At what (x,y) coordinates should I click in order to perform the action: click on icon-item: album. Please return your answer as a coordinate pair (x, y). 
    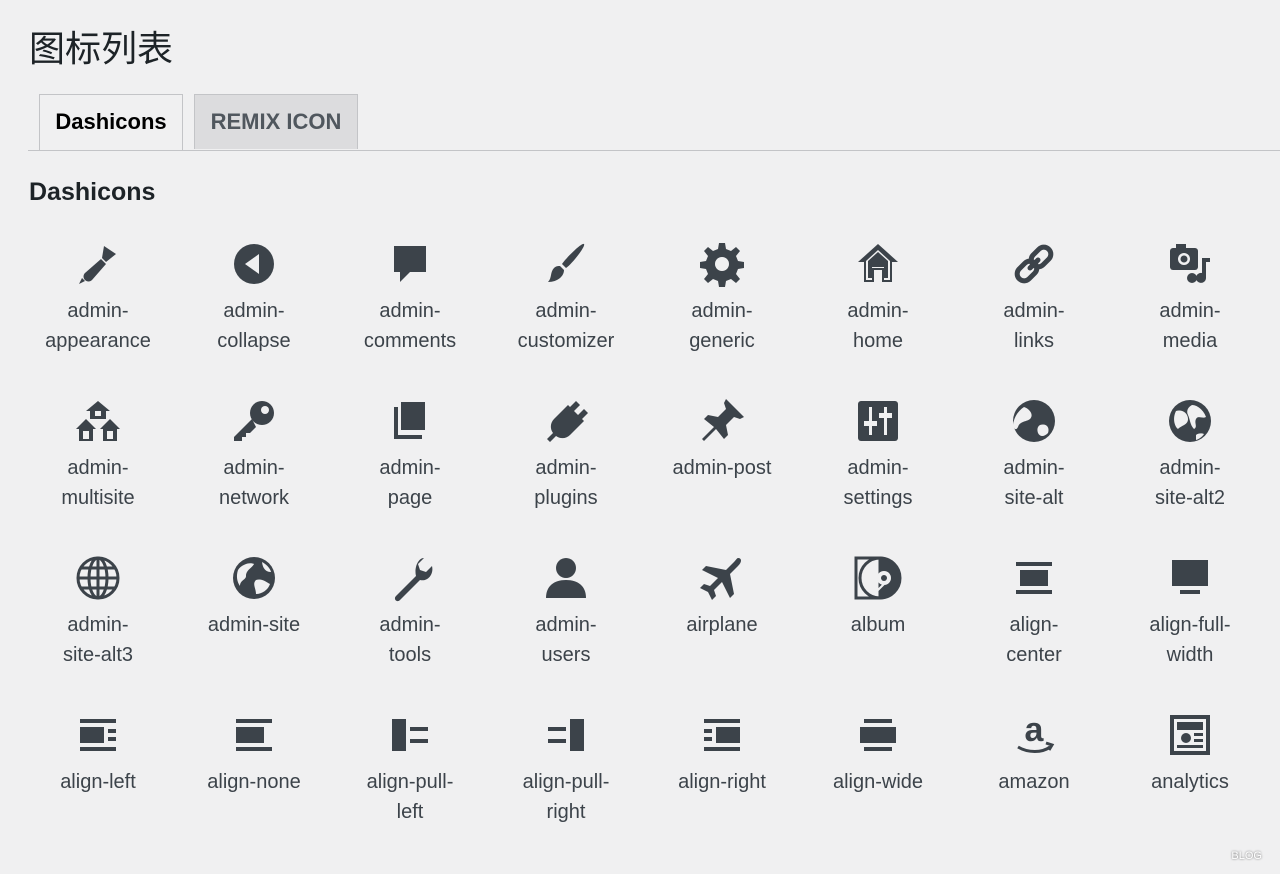
    Looking at the image, I should click on (878, 632).